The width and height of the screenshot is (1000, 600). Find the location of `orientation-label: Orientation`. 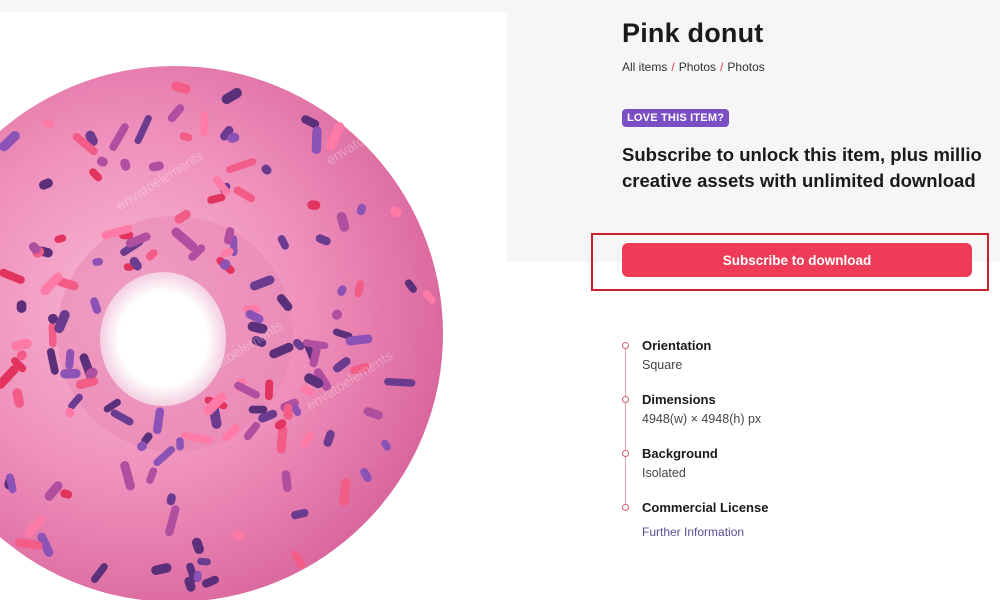

orientation-label: Orientation is located at coordinates (677, 345).